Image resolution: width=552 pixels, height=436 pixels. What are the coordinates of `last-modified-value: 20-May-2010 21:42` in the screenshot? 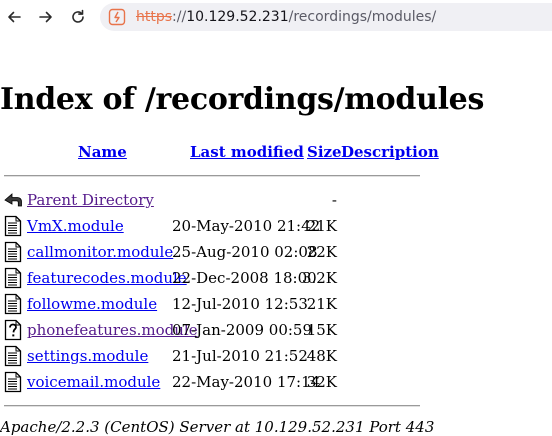 It's located at (246, 226).